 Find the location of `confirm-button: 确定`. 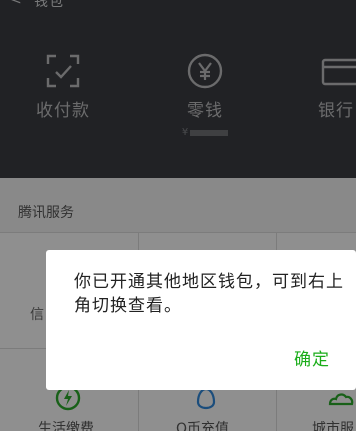

confirm-button: 确定 is located at coordinates (312, 357).